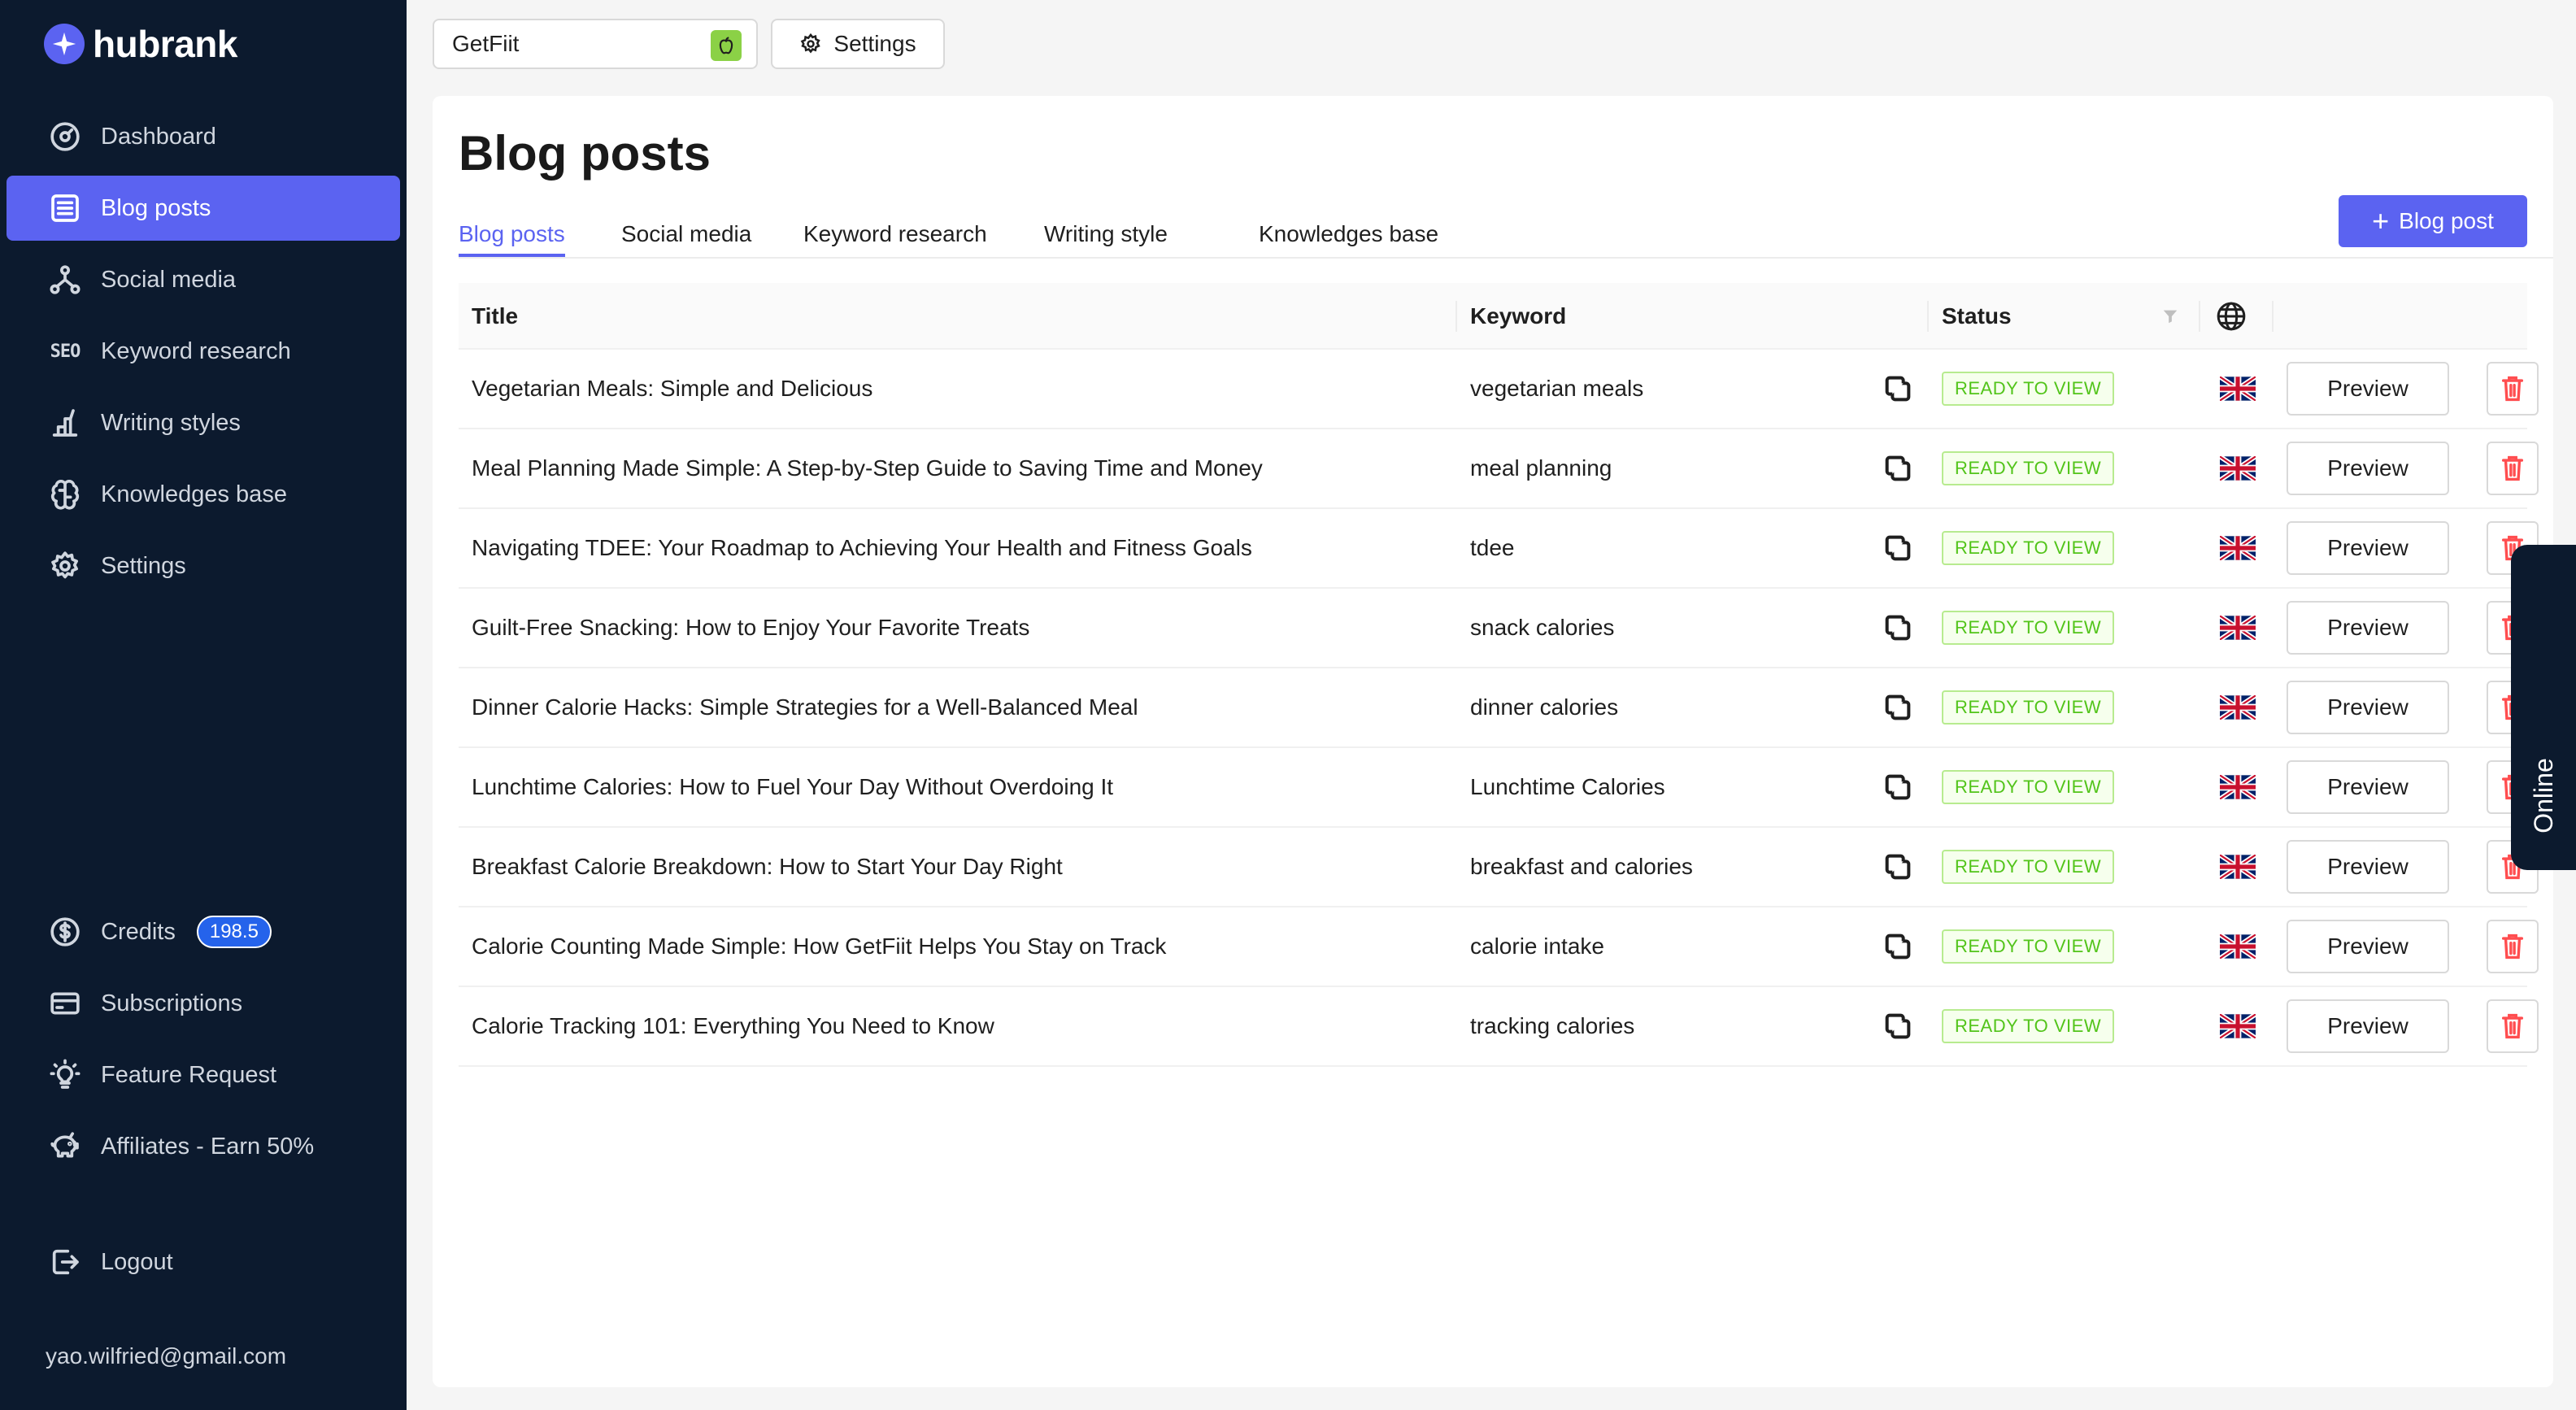  I want to click on sidebar-item-label: Blog posts, so click(156, 208).